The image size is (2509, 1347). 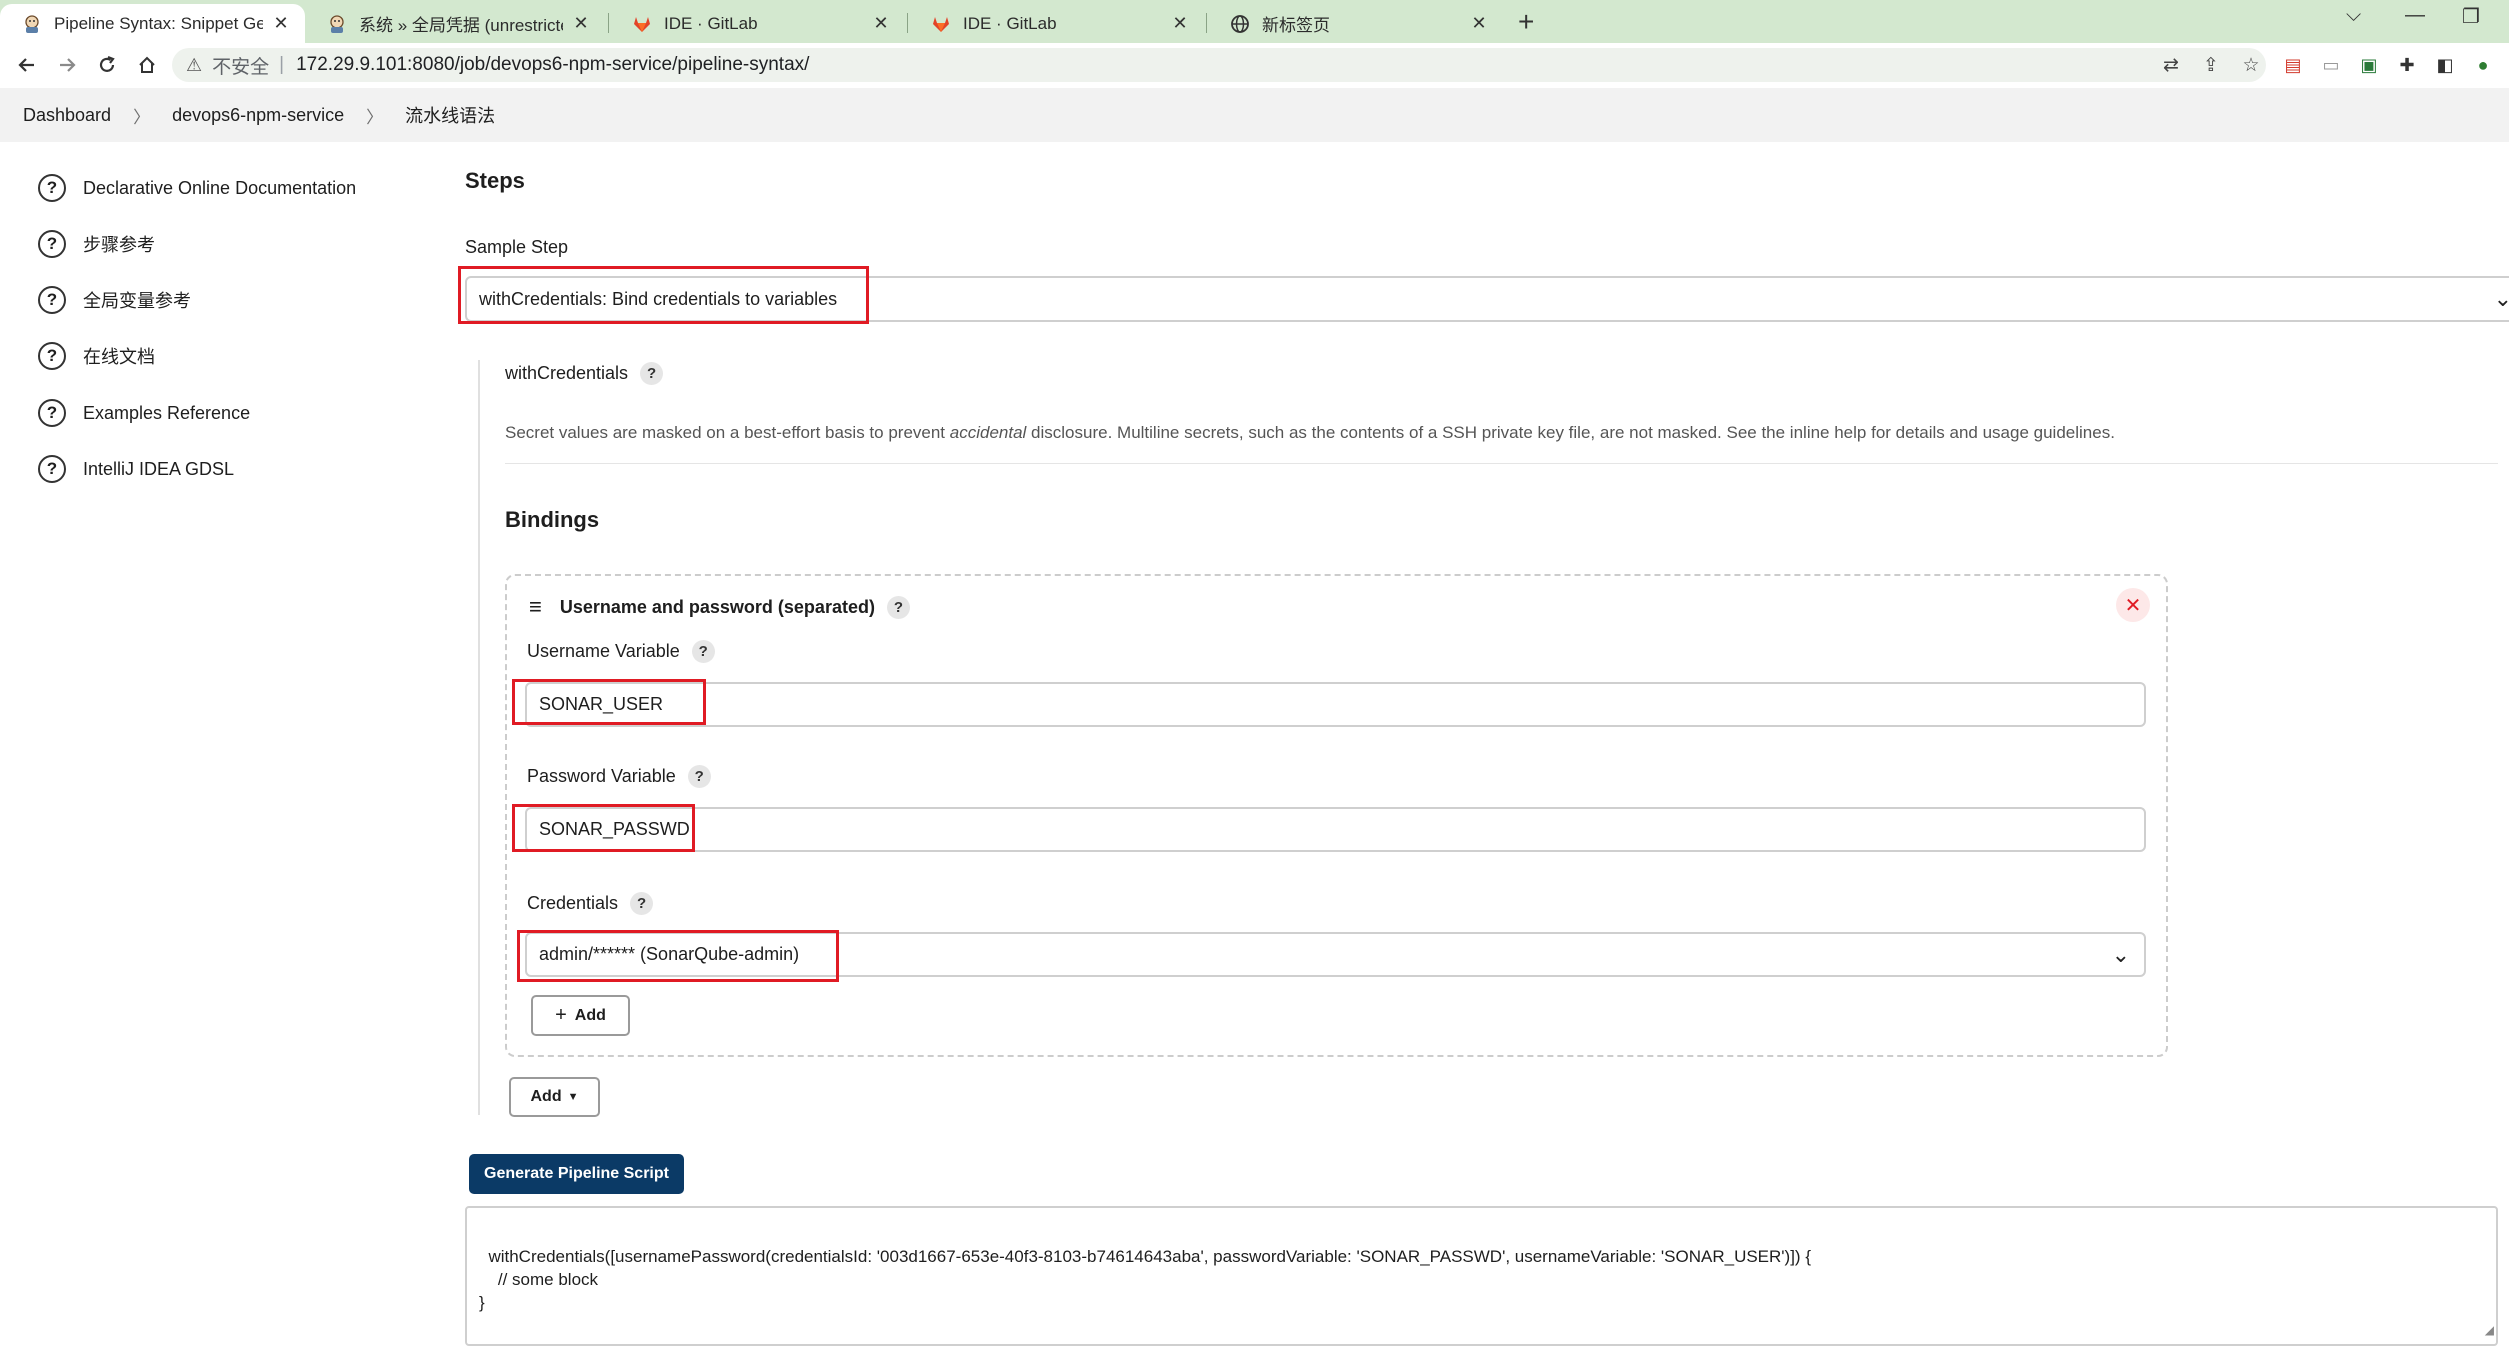 I want to click on password-variable-label-text: Password Variable, so click(x=601, y=776).